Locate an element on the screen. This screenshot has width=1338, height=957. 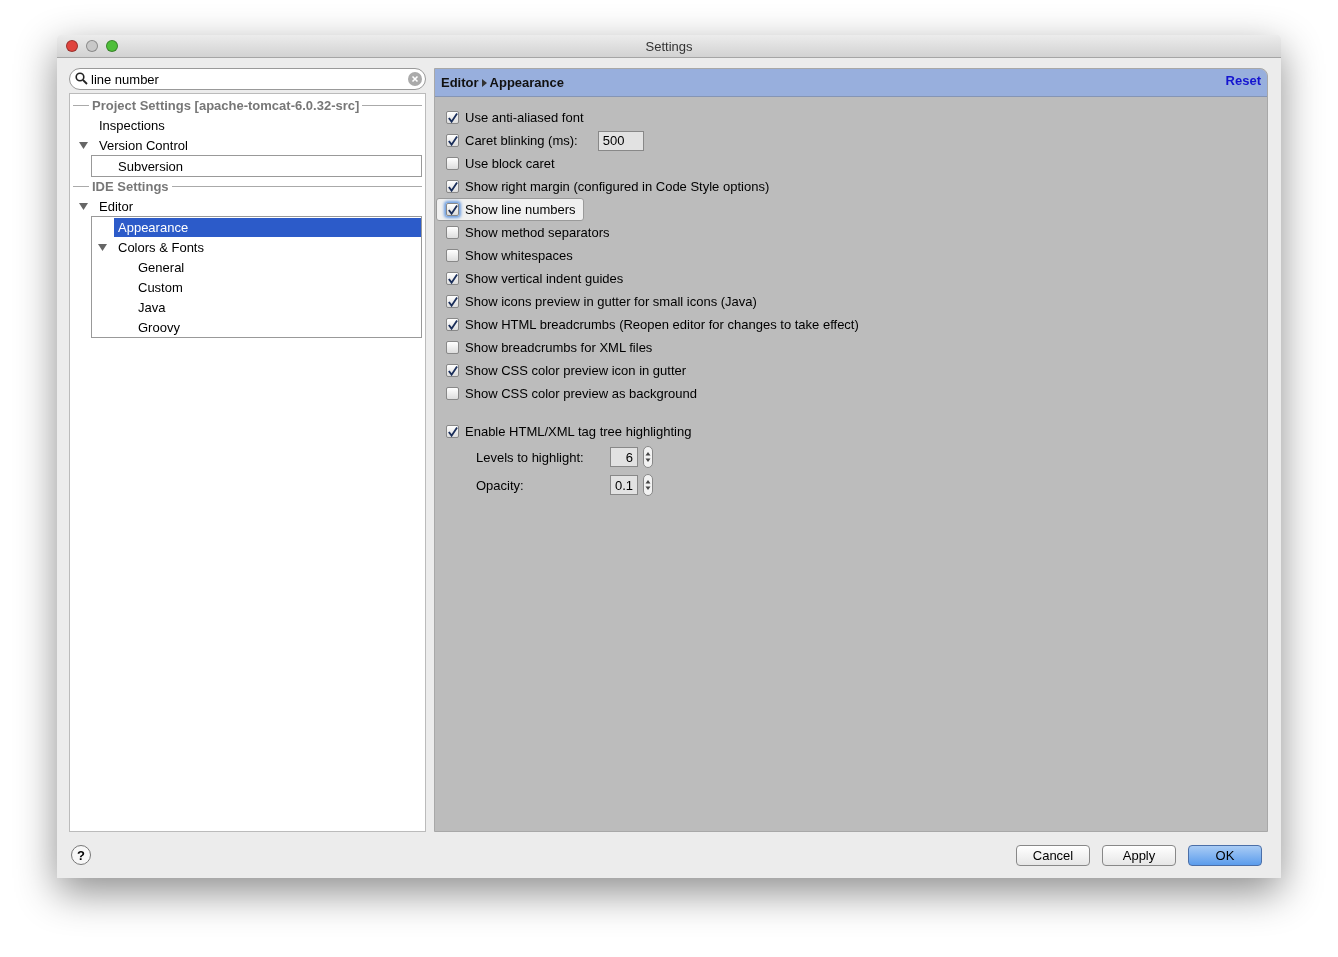
tree-item: Appearance is located at coordinates (267, 227).